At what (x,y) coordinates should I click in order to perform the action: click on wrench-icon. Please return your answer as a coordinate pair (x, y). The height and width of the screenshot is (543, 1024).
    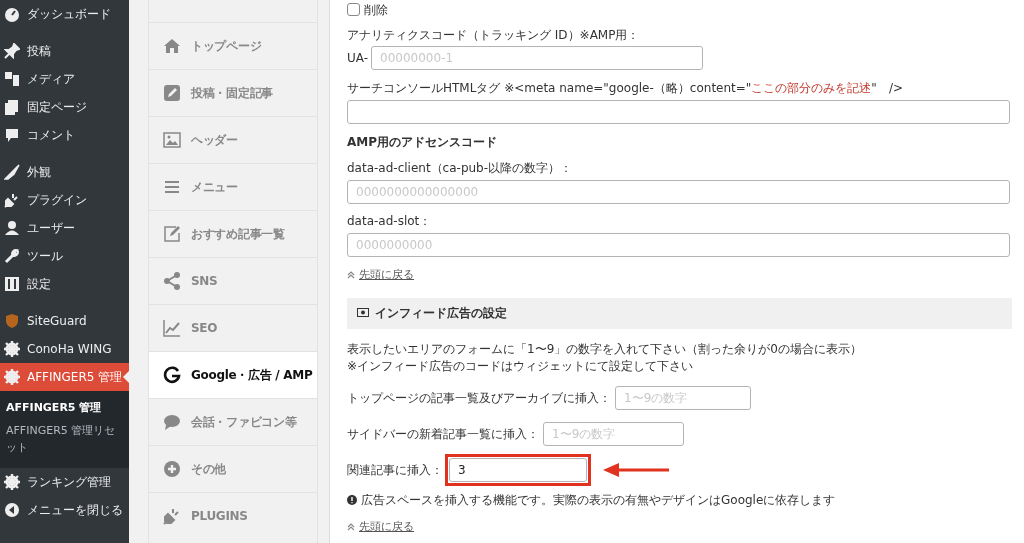
    Looking at the image, I should click on (12, 256).